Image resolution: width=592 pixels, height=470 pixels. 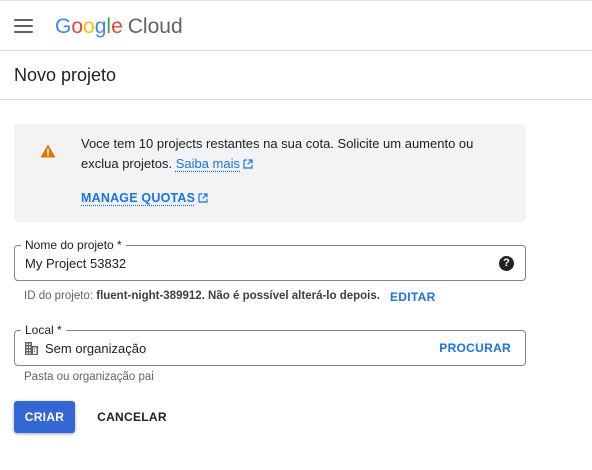 I want to click on cancel-button: CANCELAR, so click(x=132, y=417).